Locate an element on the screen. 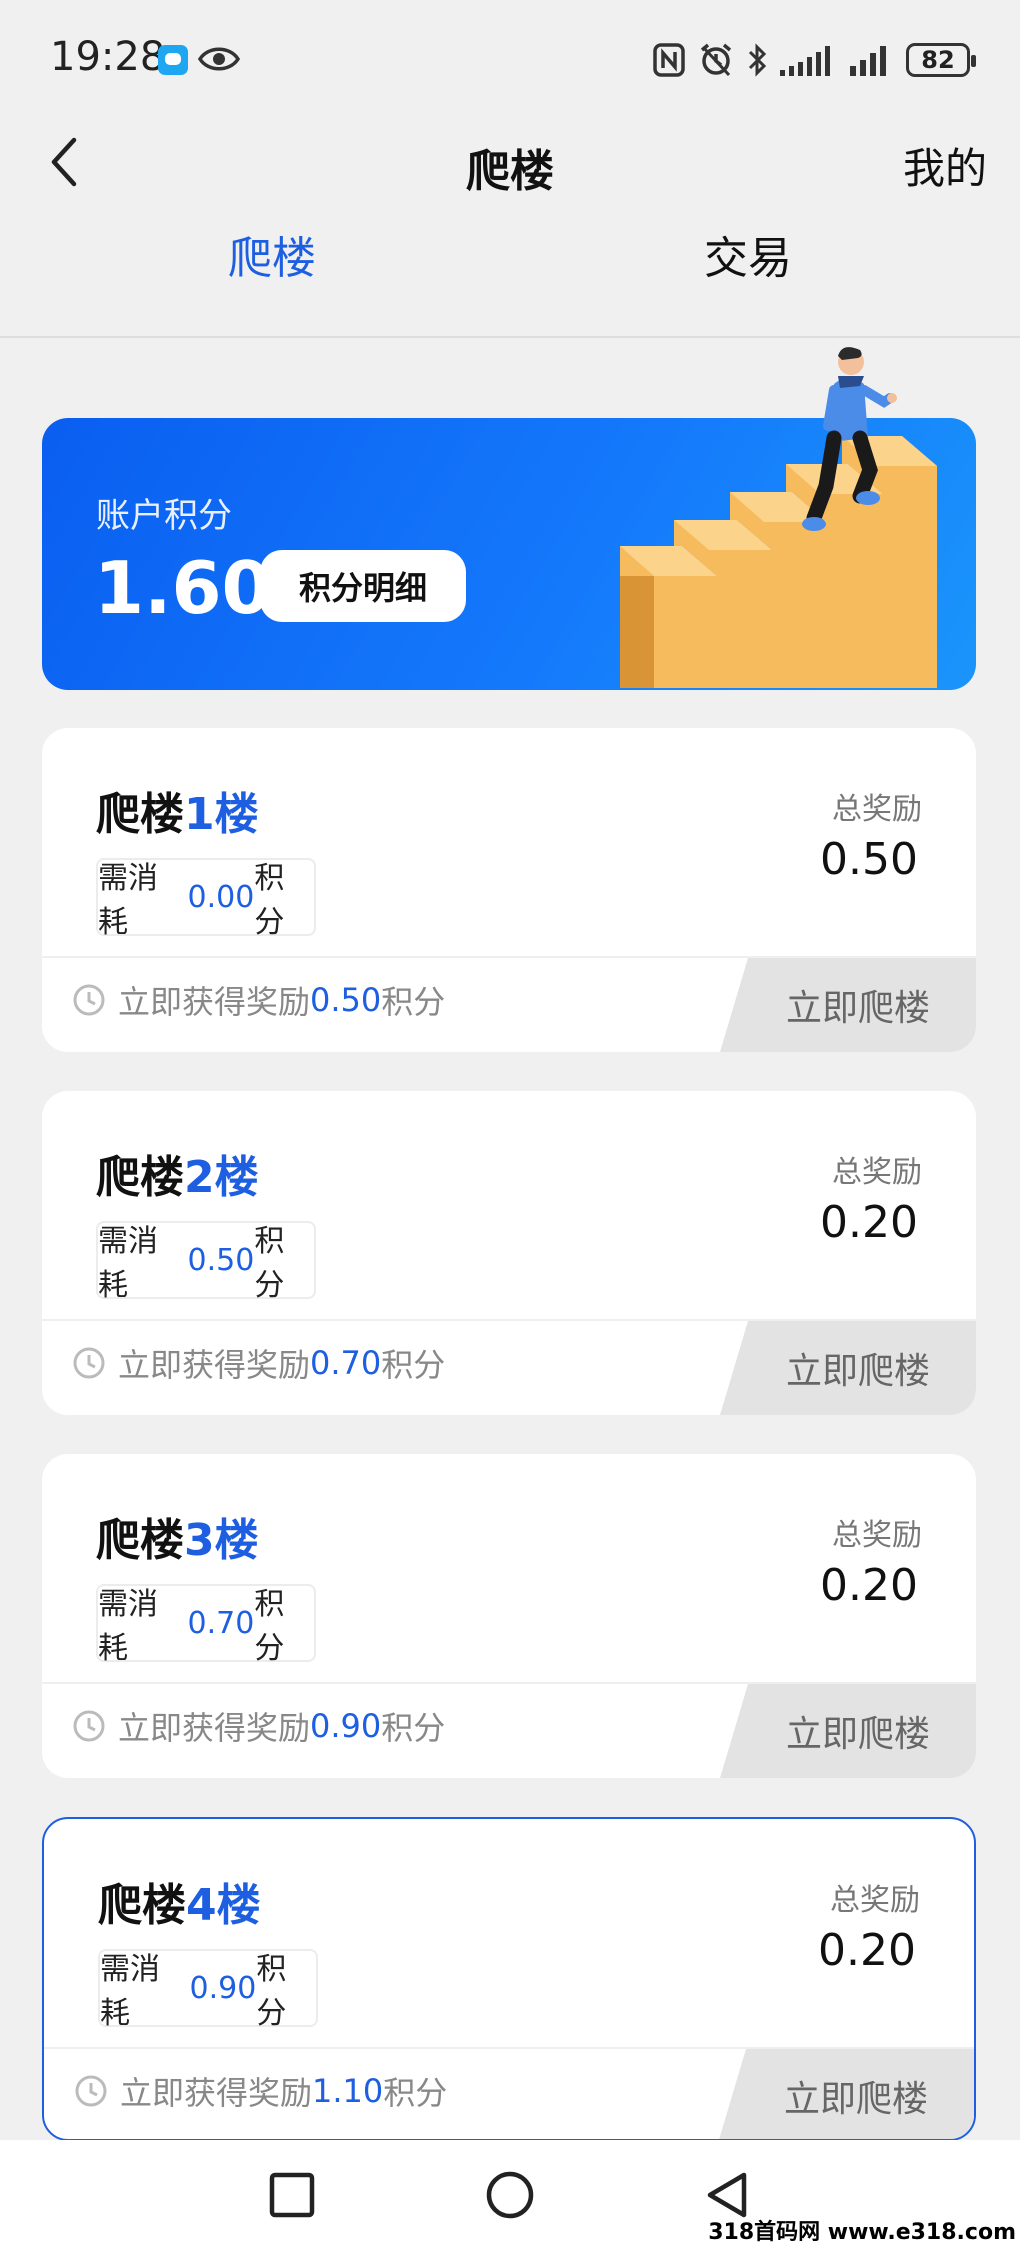  tab-bar: 爬楼 交易 is located at coordinates (510, 257).